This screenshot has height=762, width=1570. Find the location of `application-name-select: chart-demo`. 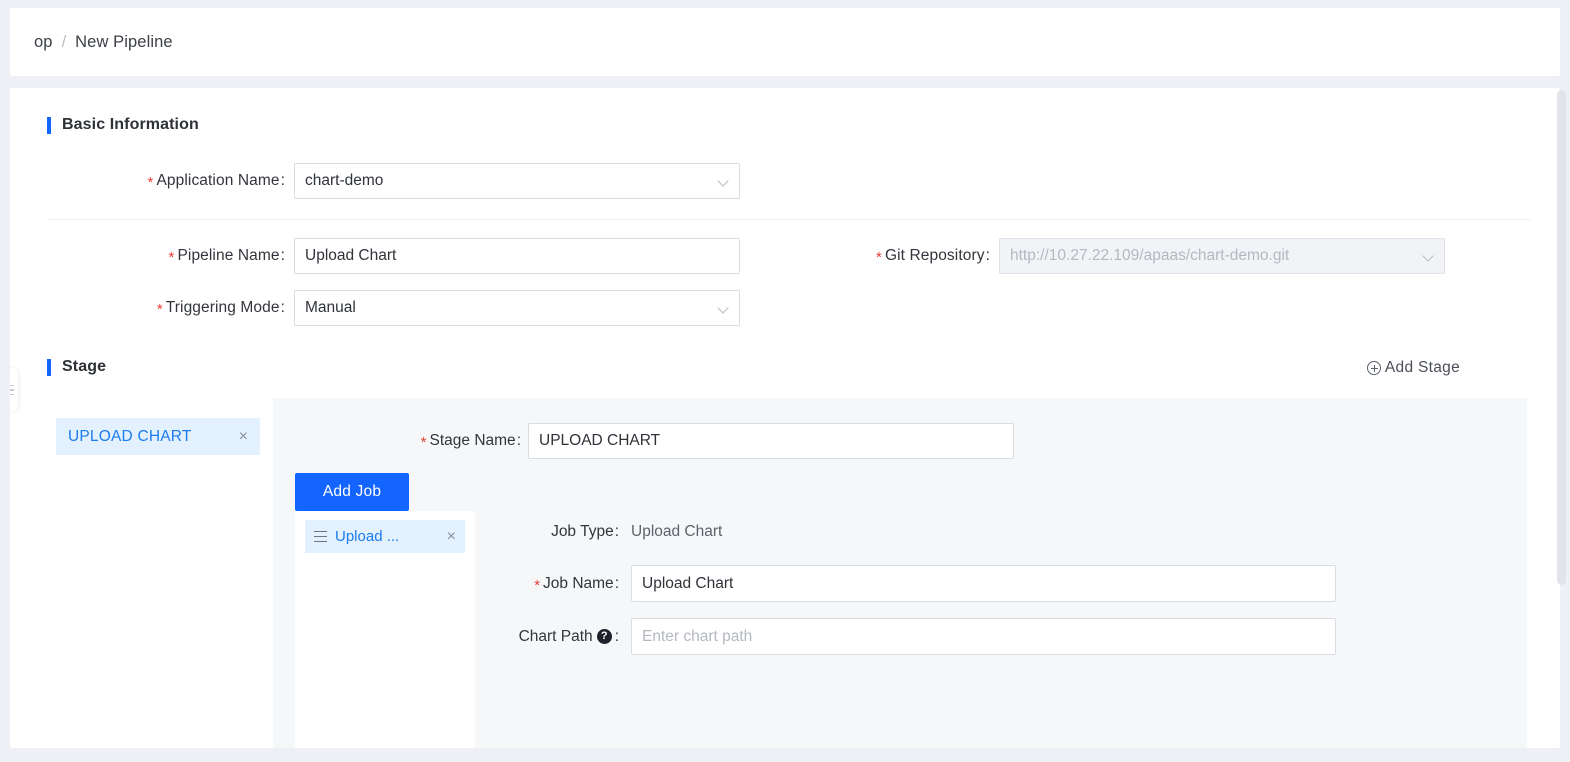

application-name-select: chart-demo is located at coordinates (517, 181).